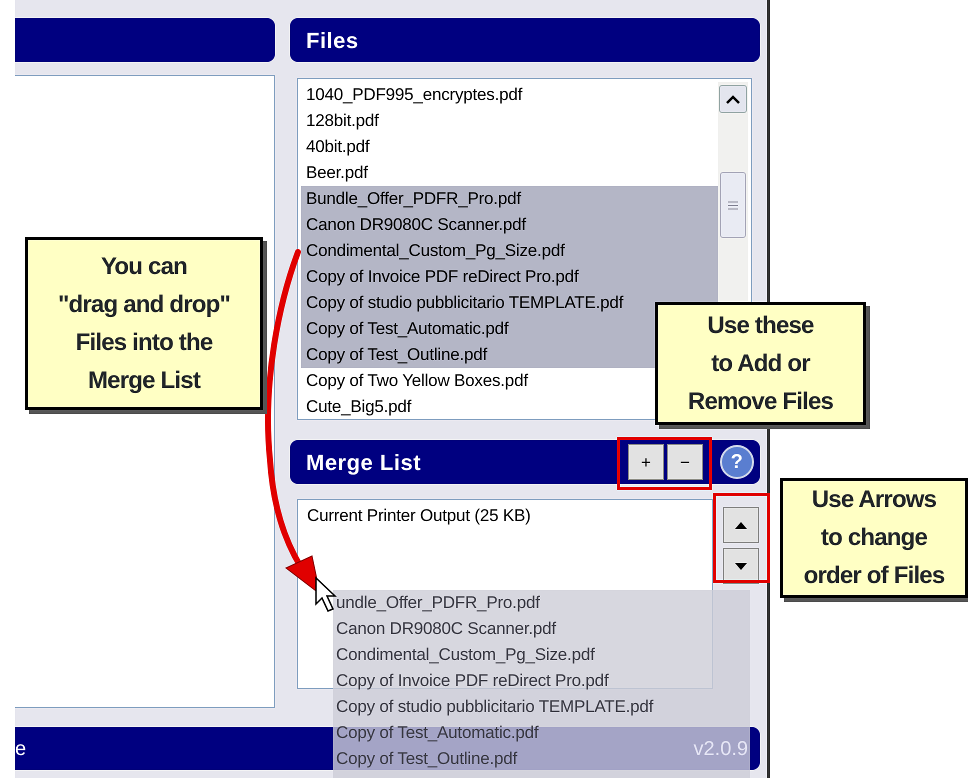  I want to click on file-item: Canon DR9080C Scanner.pdf, so click(509, 225).